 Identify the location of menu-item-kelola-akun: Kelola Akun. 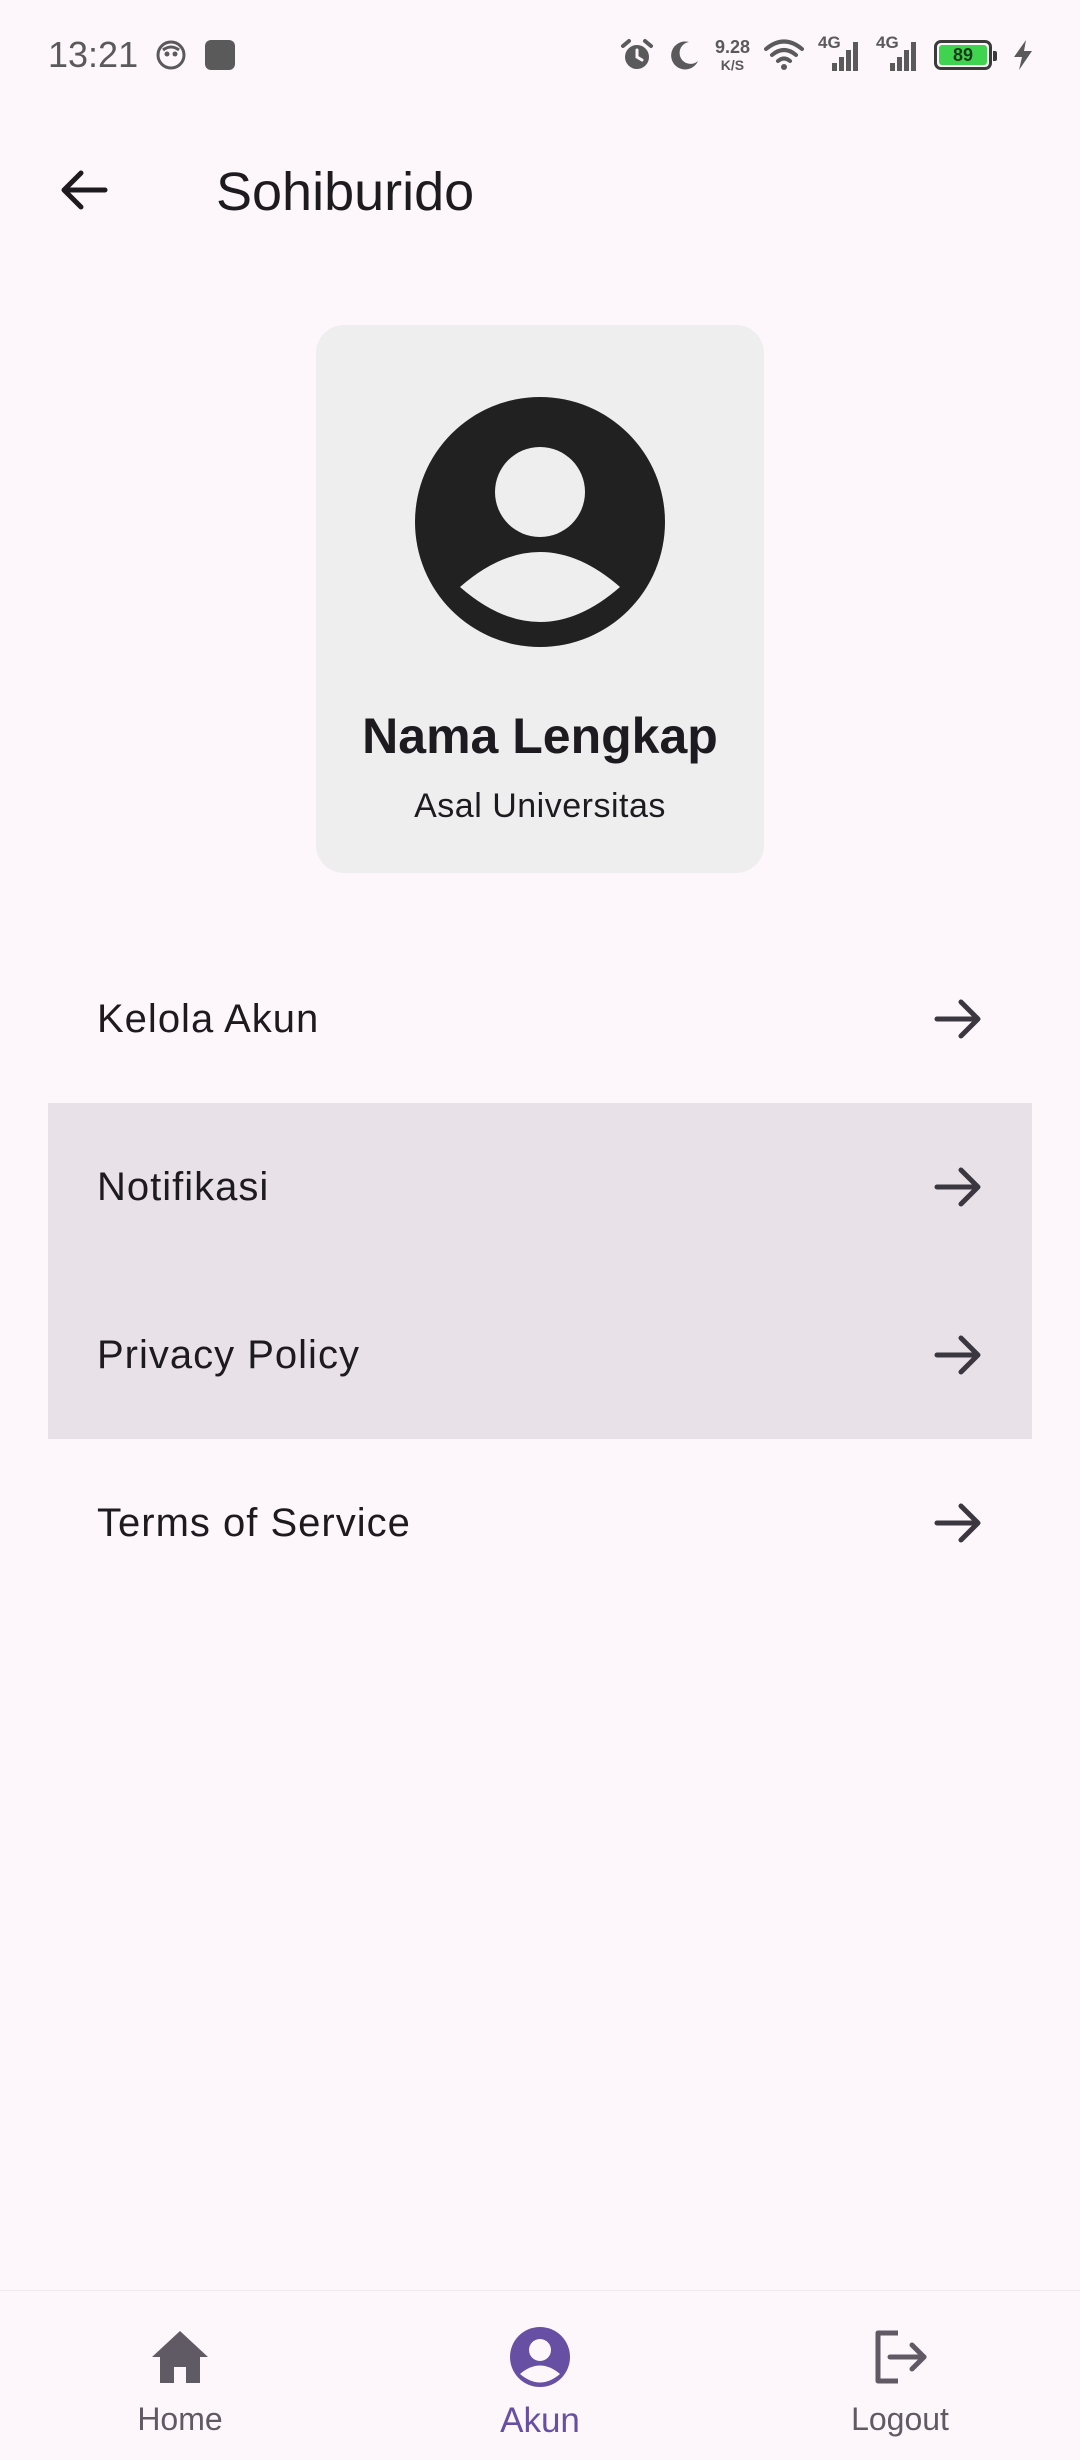
(540, 1019).